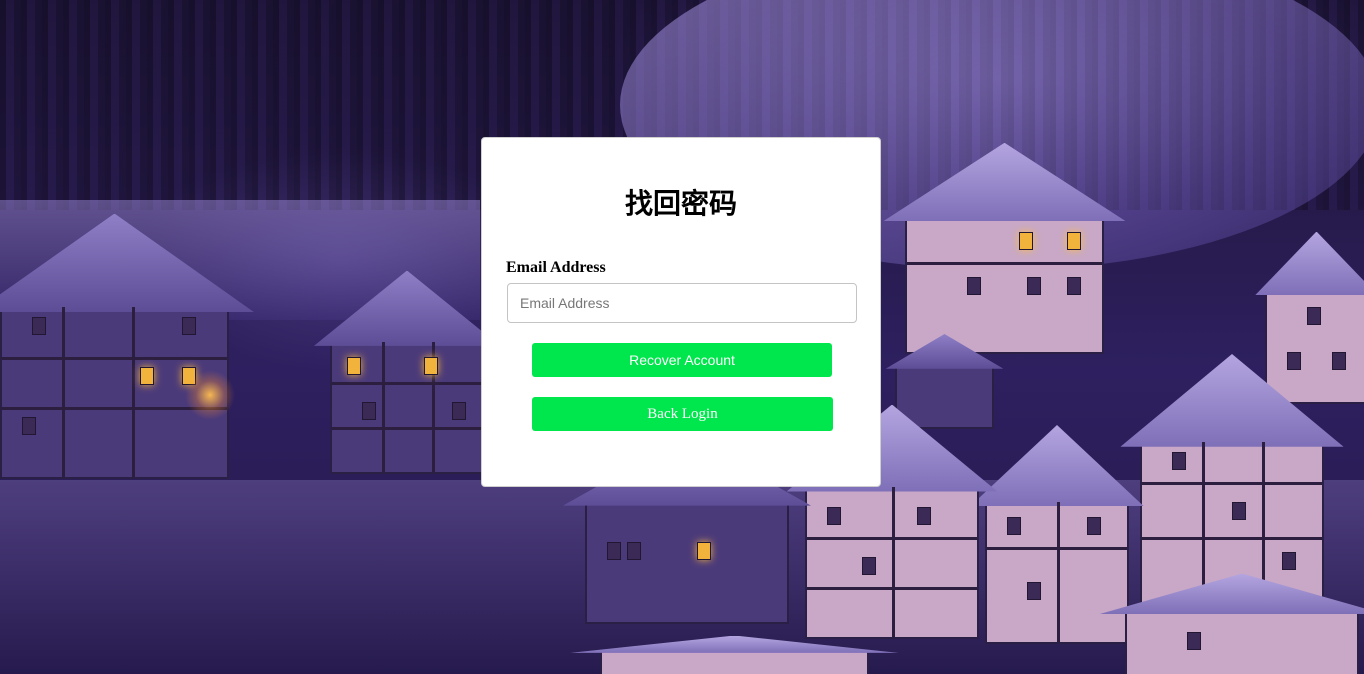 The height and width of the screenshot is (674, 1364). Describe the element at coordinates (682, 414) in the screenshot. I see `back-login-button: Back Login` at that location.